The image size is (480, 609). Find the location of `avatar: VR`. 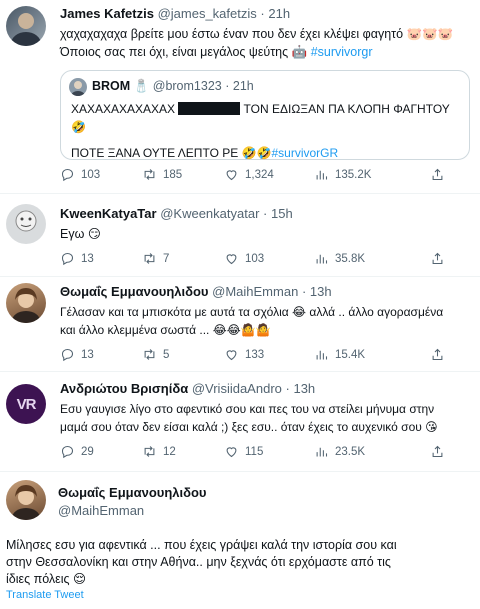

avatar: VR is located at coordinates (26, 404).